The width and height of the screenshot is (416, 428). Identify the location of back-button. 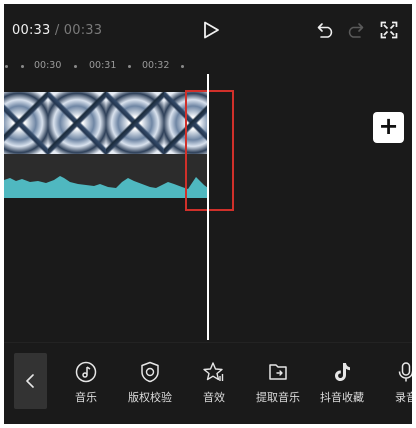
(30, 381).